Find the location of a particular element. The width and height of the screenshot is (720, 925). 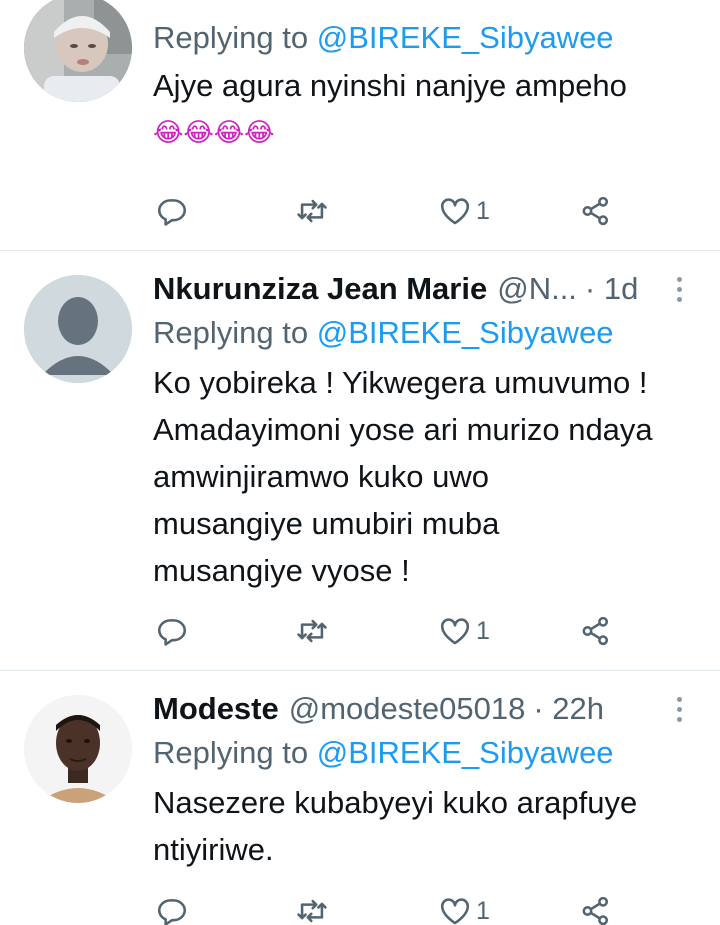

tweet-text-line: Ajye agura nyinshi nanjye ampeho is located at coordinates (390, 85).